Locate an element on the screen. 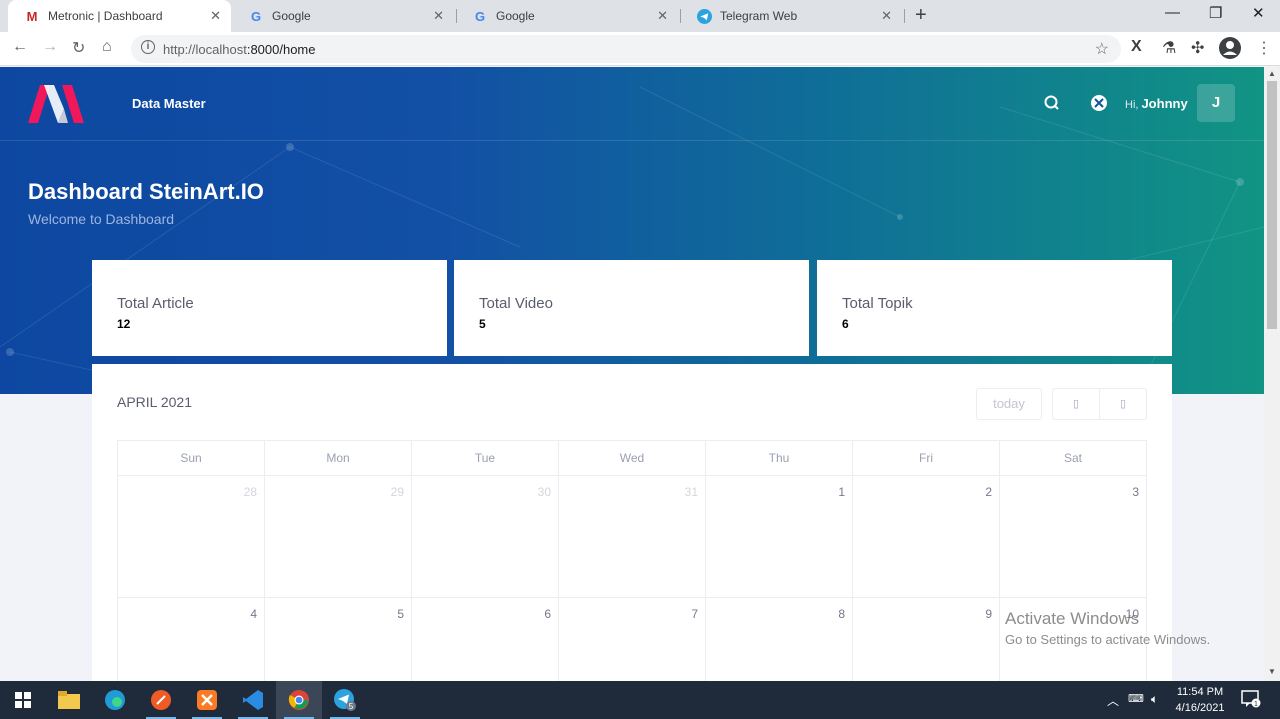 This screenshot has width=1280, height=719. scroll-down-arrow-icon: ▼ is located at coordinates (1272, 671).